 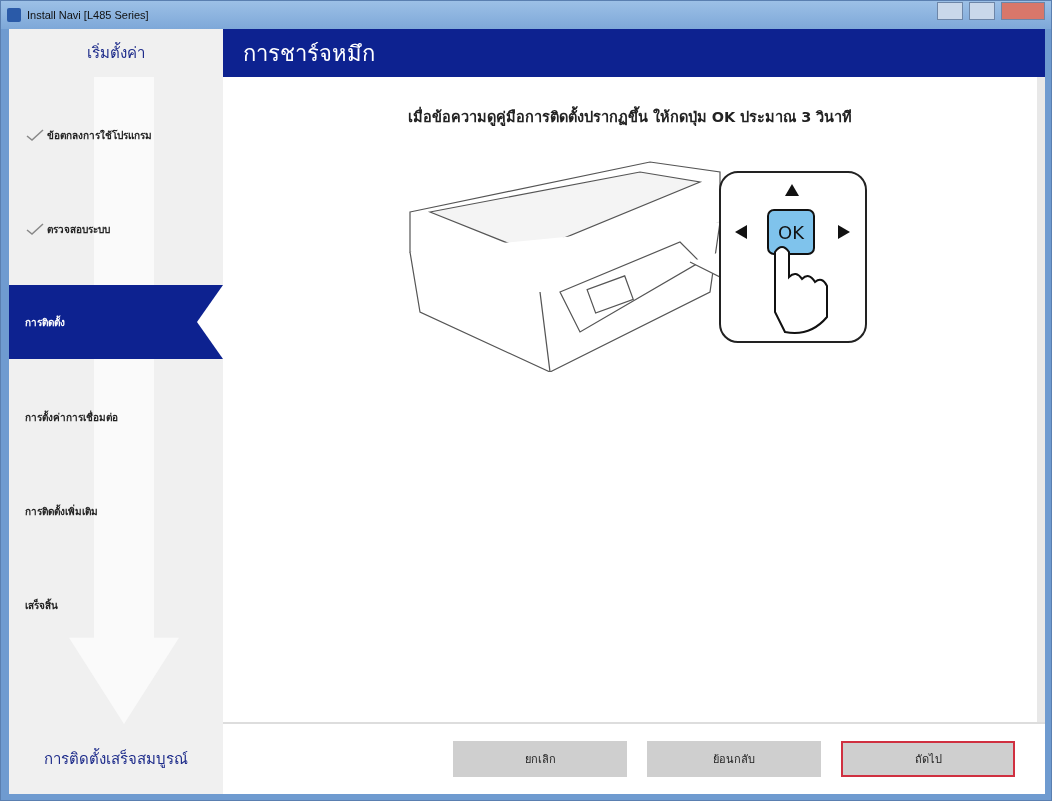 What do you see at coordinates (61, 511) in the screenshot?
I see `step-label: การติดตั้งเพิ่มเติม` at bounding box center [61, 511].